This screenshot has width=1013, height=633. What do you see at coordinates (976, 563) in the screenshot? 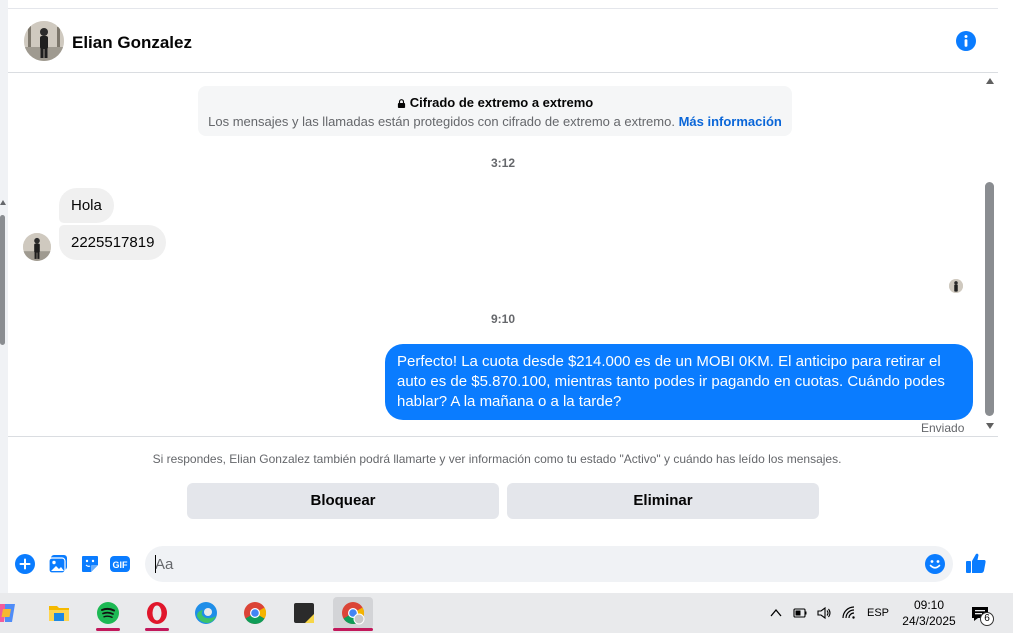
I see `thumbs-up-icon` at bounding box center [976, 563].